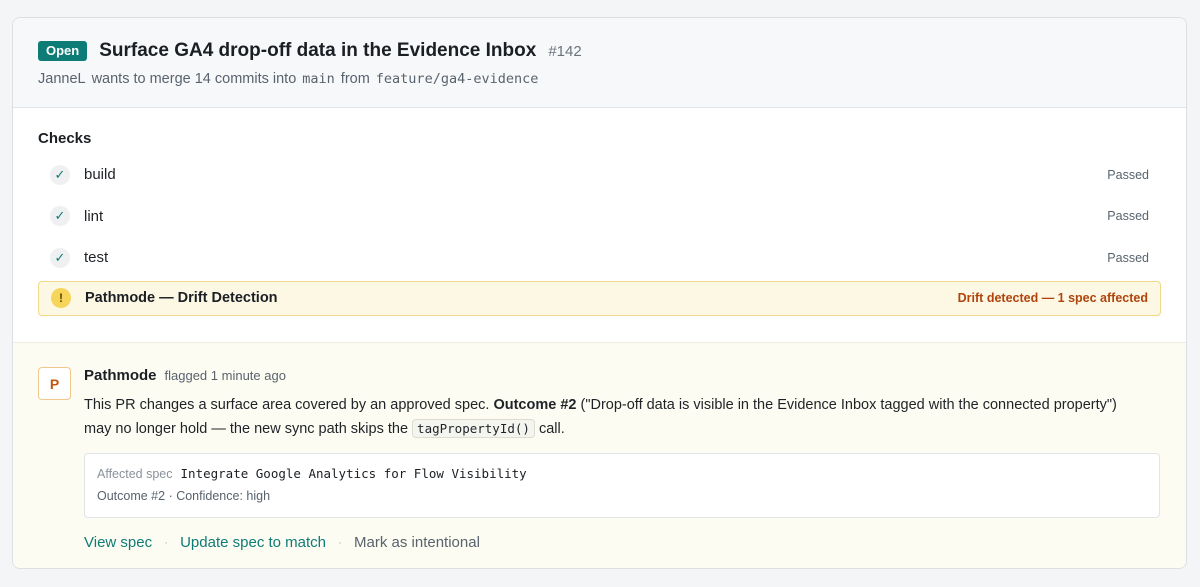 The width and height of the screenshot is (1200, 587). What do you see at coordinates (535, 405) in the screenshot?
I see `outcome-ref: Outcome #2` at bounding box center [535, 405].